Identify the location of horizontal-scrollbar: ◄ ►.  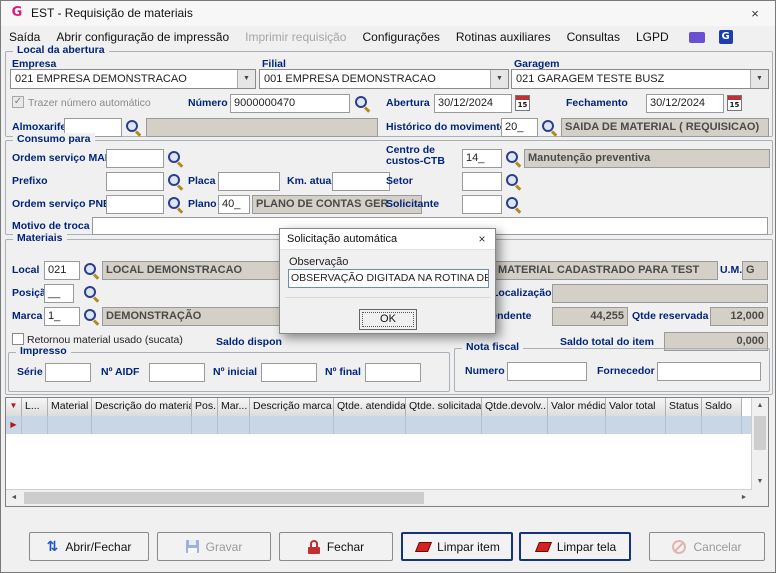
(379, 497).